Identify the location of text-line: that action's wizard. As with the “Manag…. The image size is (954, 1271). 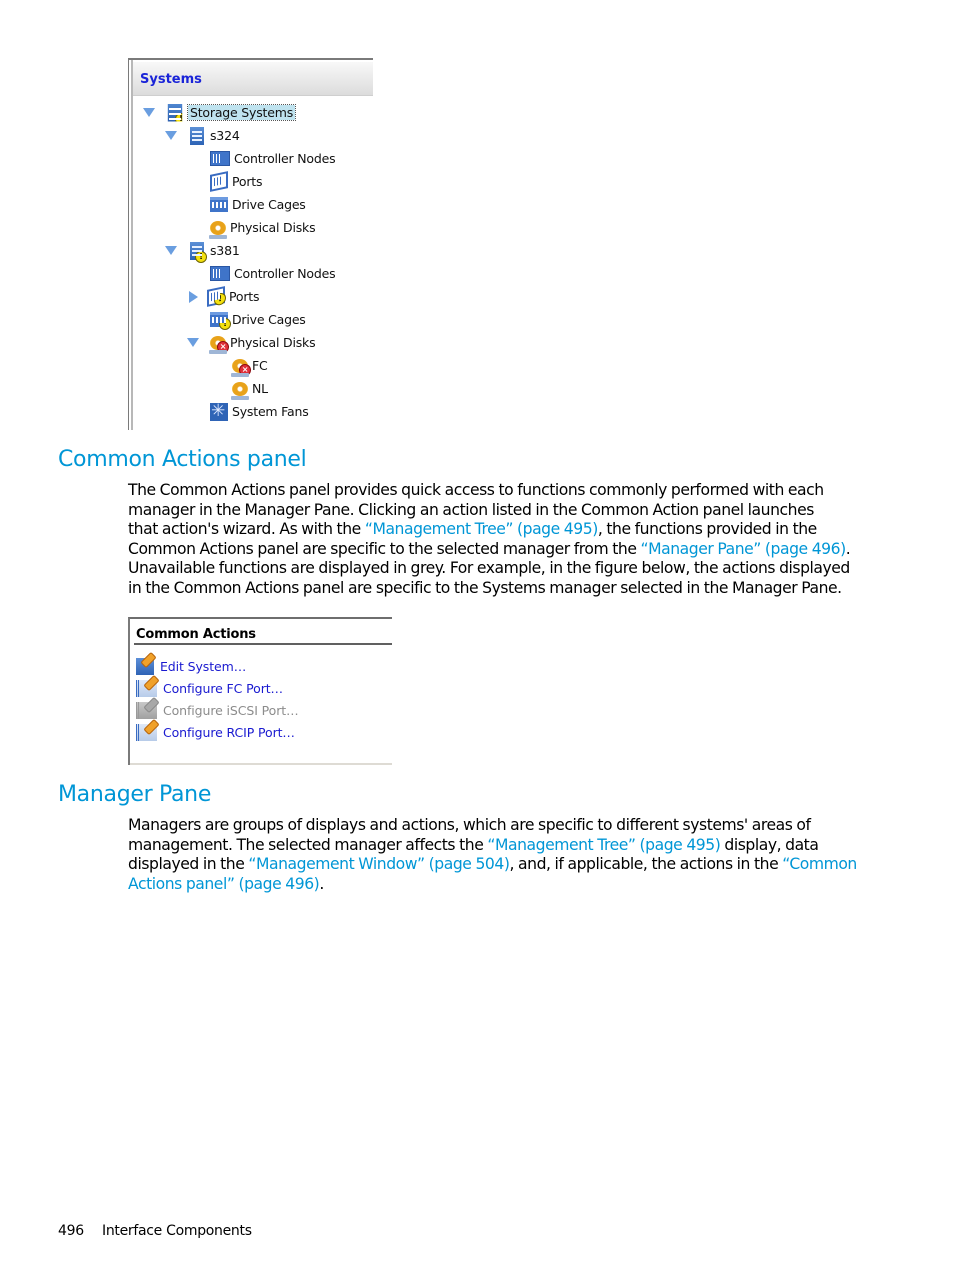
(500, 530).